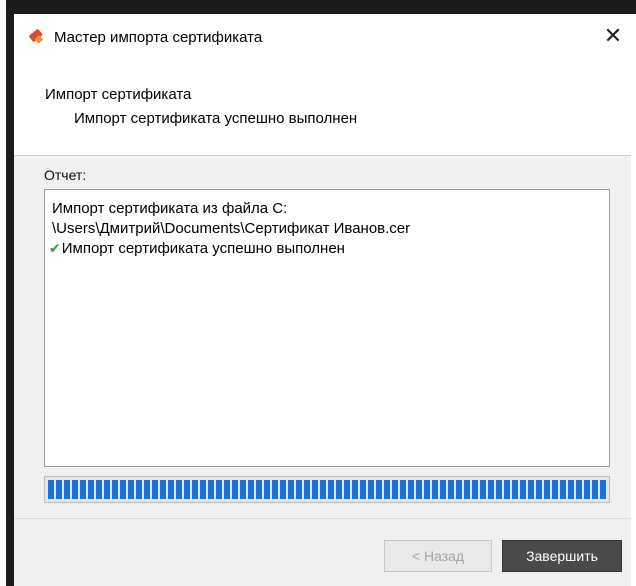 This screenshot has width=636, height=586. I want to click on page-title: Импорт сертификата, so click(118, 94).